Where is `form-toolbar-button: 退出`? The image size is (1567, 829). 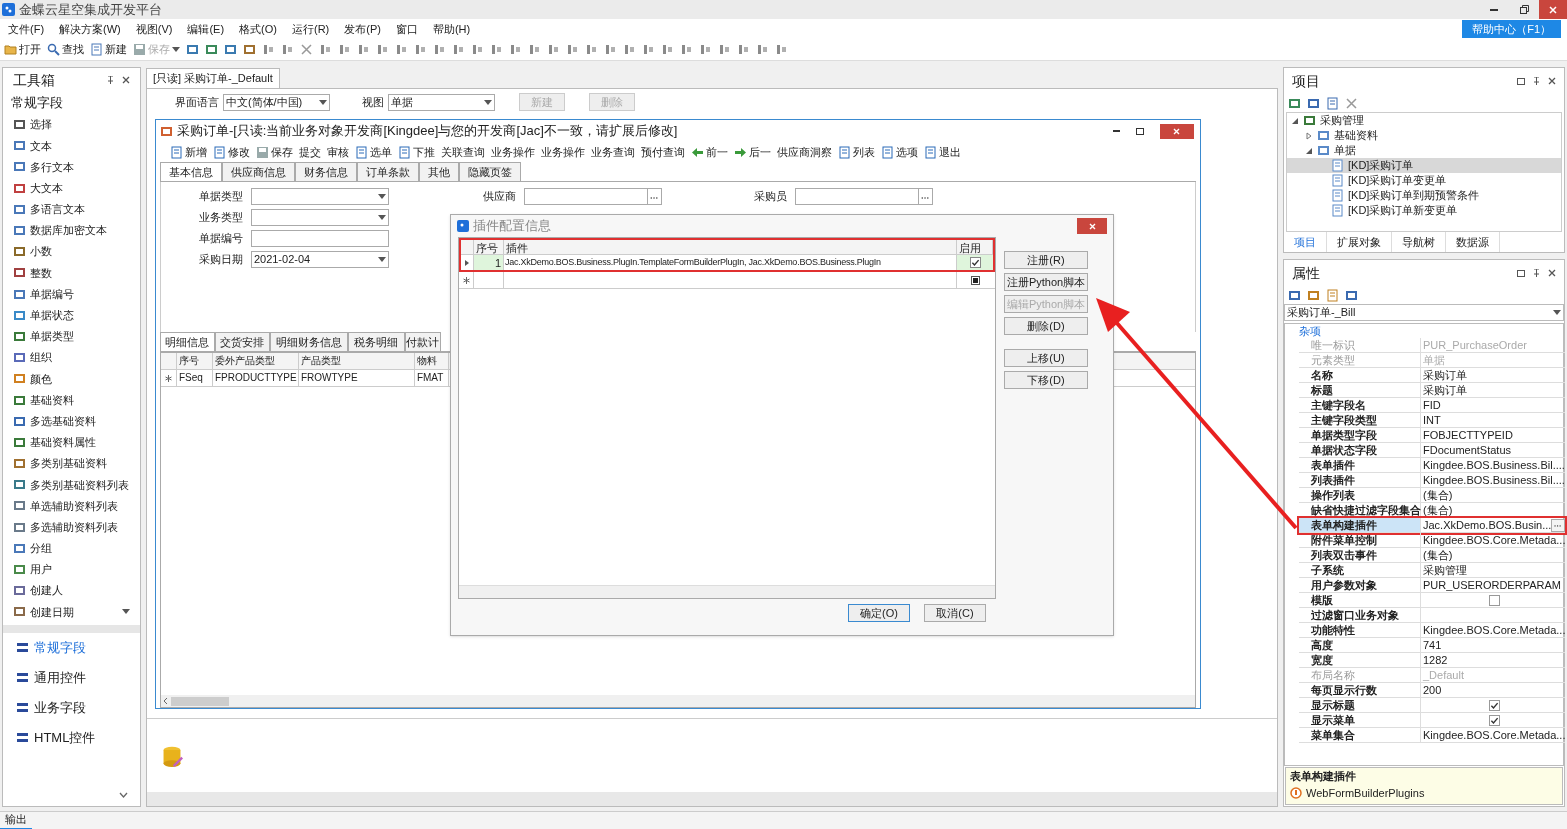
form-toolbar-button: 退出 is located at coordinates (942, 152).